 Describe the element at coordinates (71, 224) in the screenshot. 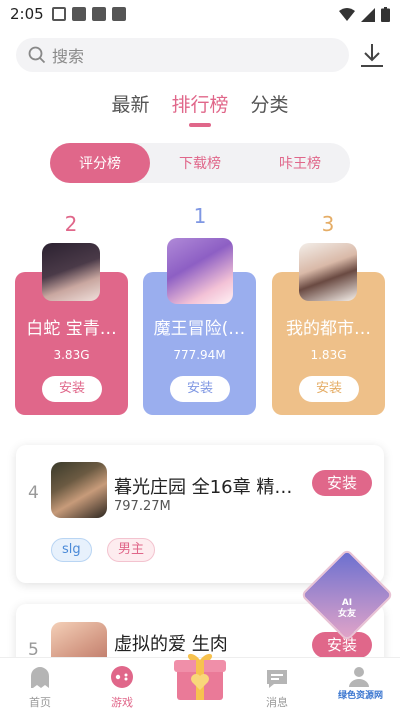

I see `podium-rank-2: 2` at that location.